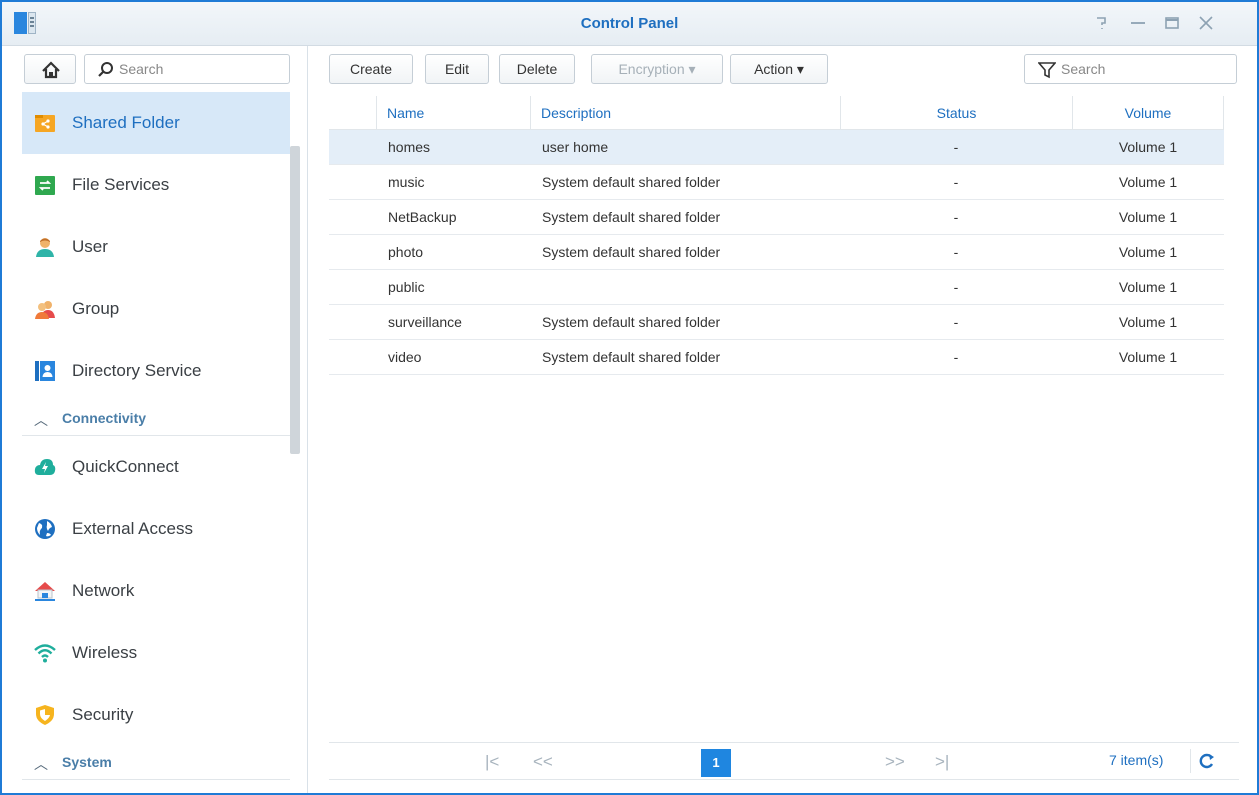 The image size is (1259, 795). What do you see at coordinates (45, 529) in the screenshot?
I see `globe-icon` at bounding box center [45, 529].